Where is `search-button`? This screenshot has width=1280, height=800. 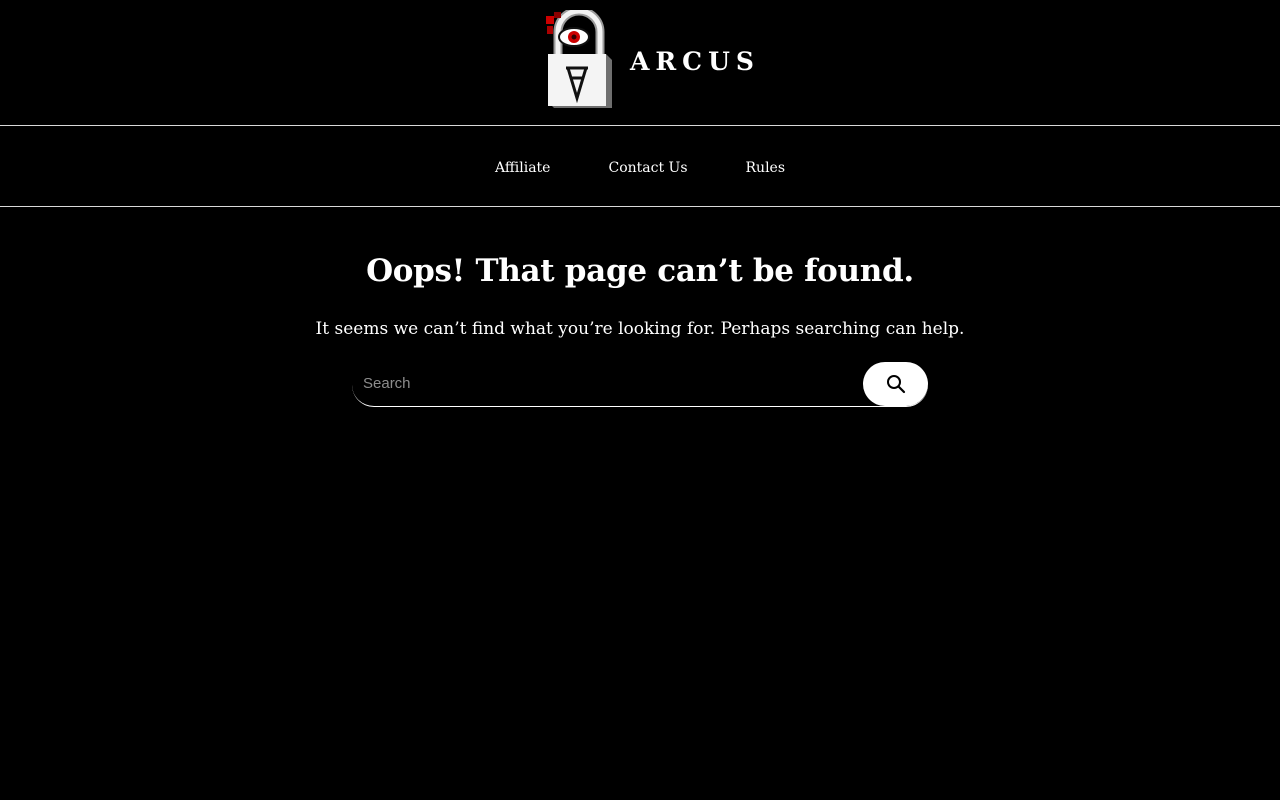 search-button is located at coordinates (895, 384).